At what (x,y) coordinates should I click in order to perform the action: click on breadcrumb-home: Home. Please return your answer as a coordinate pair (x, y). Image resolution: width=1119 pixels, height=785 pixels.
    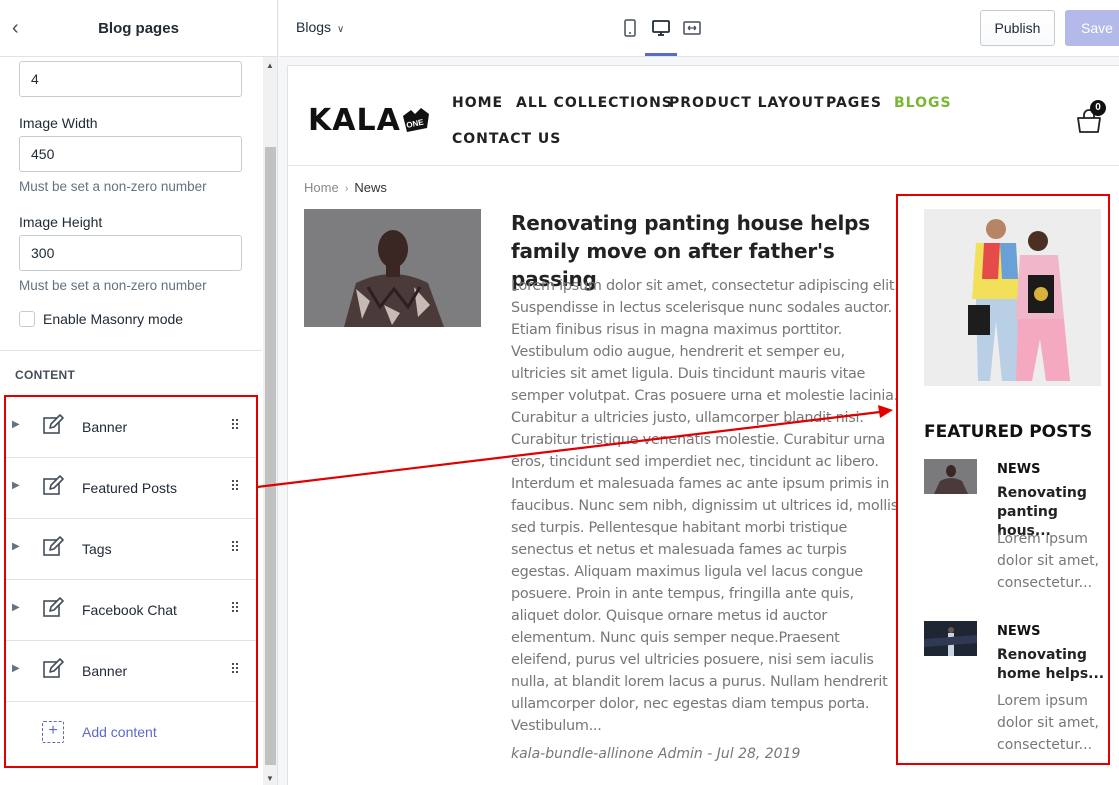
    Looking at the image, I should click on (321, 187).